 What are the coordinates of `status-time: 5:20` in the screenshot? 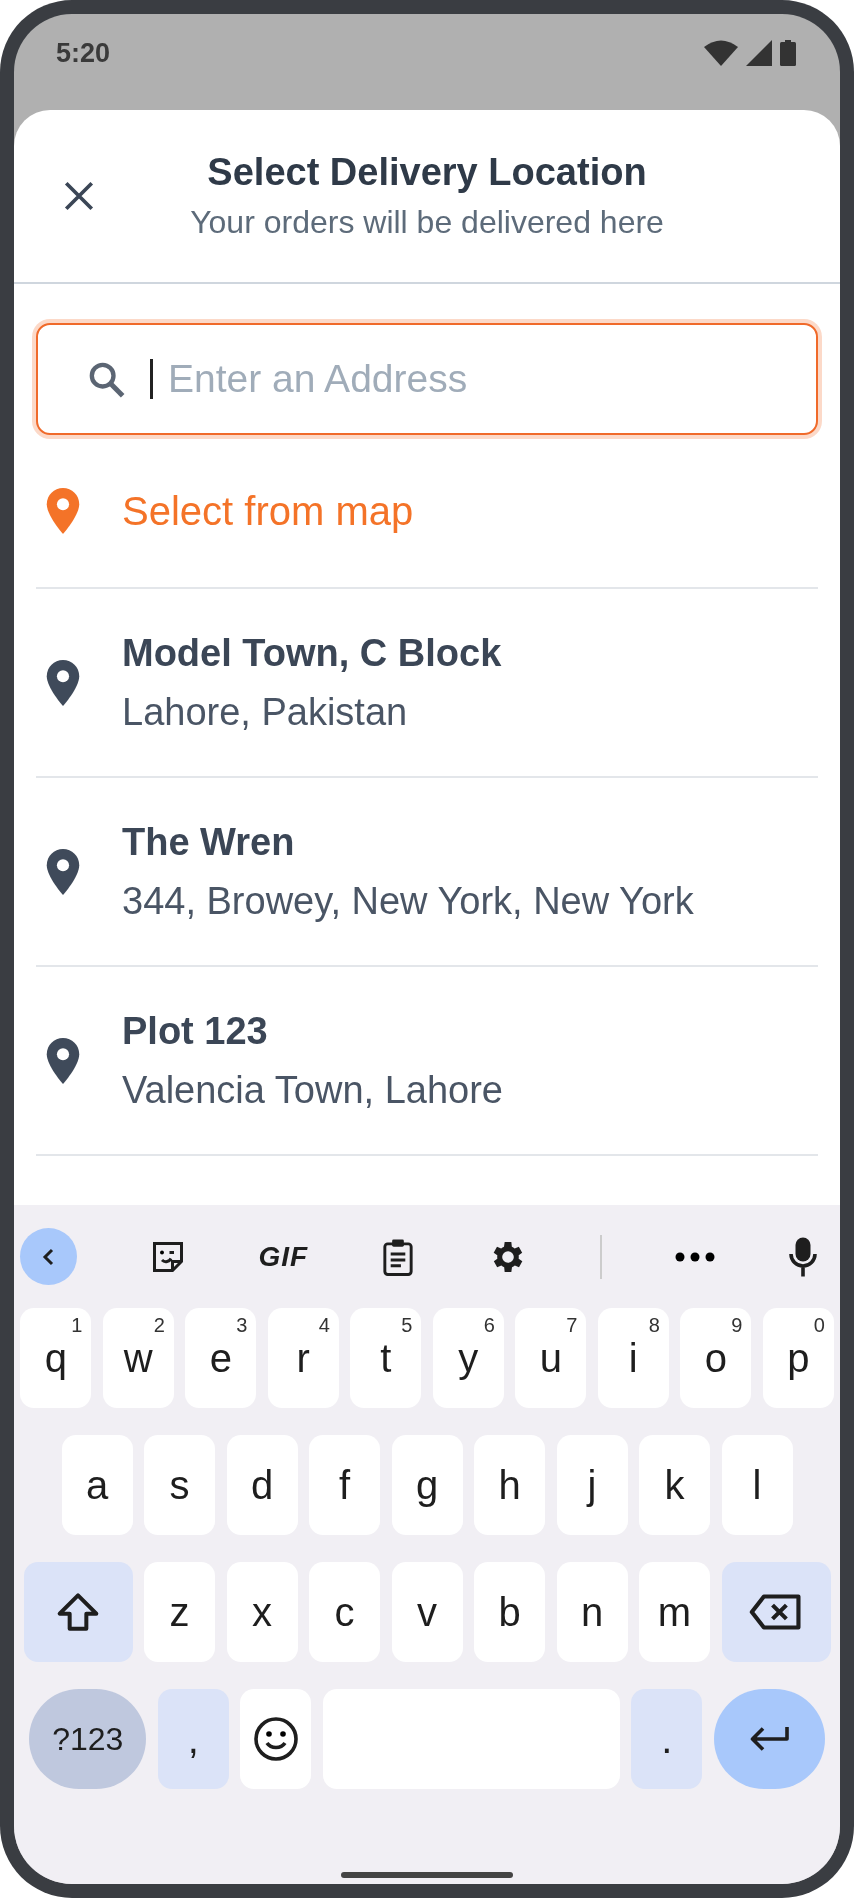 It's located at (83, 53).